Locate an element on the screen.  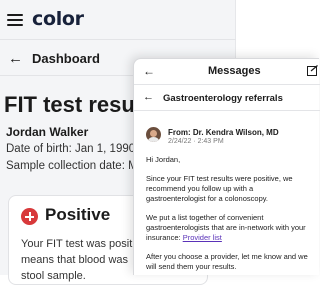
date-of-birth: Date of birth: Jan 1, 1990 is located at coordinates (71, 149).